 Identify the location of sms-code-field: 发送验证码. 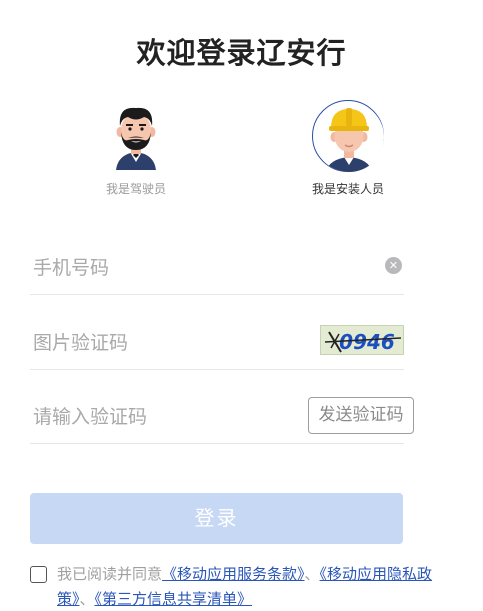
(222, 416).